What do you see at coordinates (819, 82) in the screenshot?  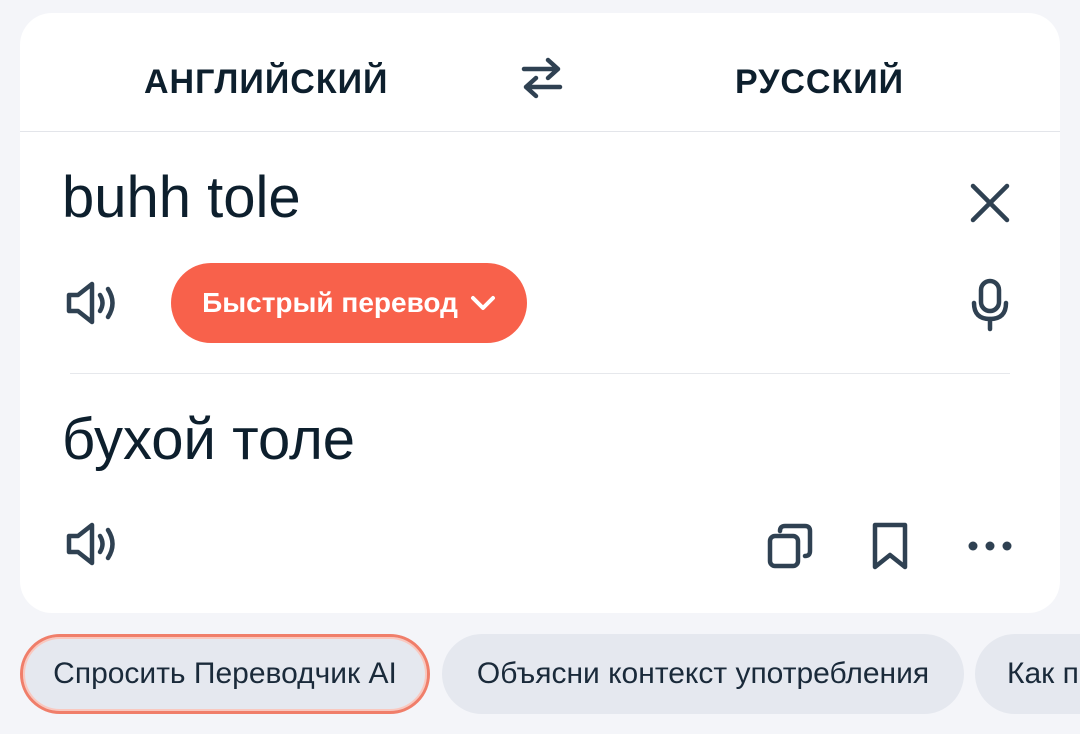 I see `target-language-button: РУССКИЙ` at bounding box center [819, 82].